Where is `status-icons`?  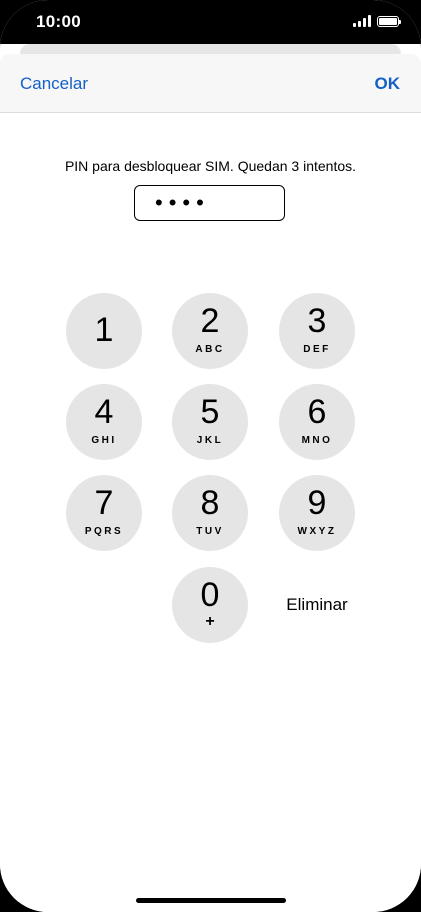 status-icons is located at coordinates (377, 21).